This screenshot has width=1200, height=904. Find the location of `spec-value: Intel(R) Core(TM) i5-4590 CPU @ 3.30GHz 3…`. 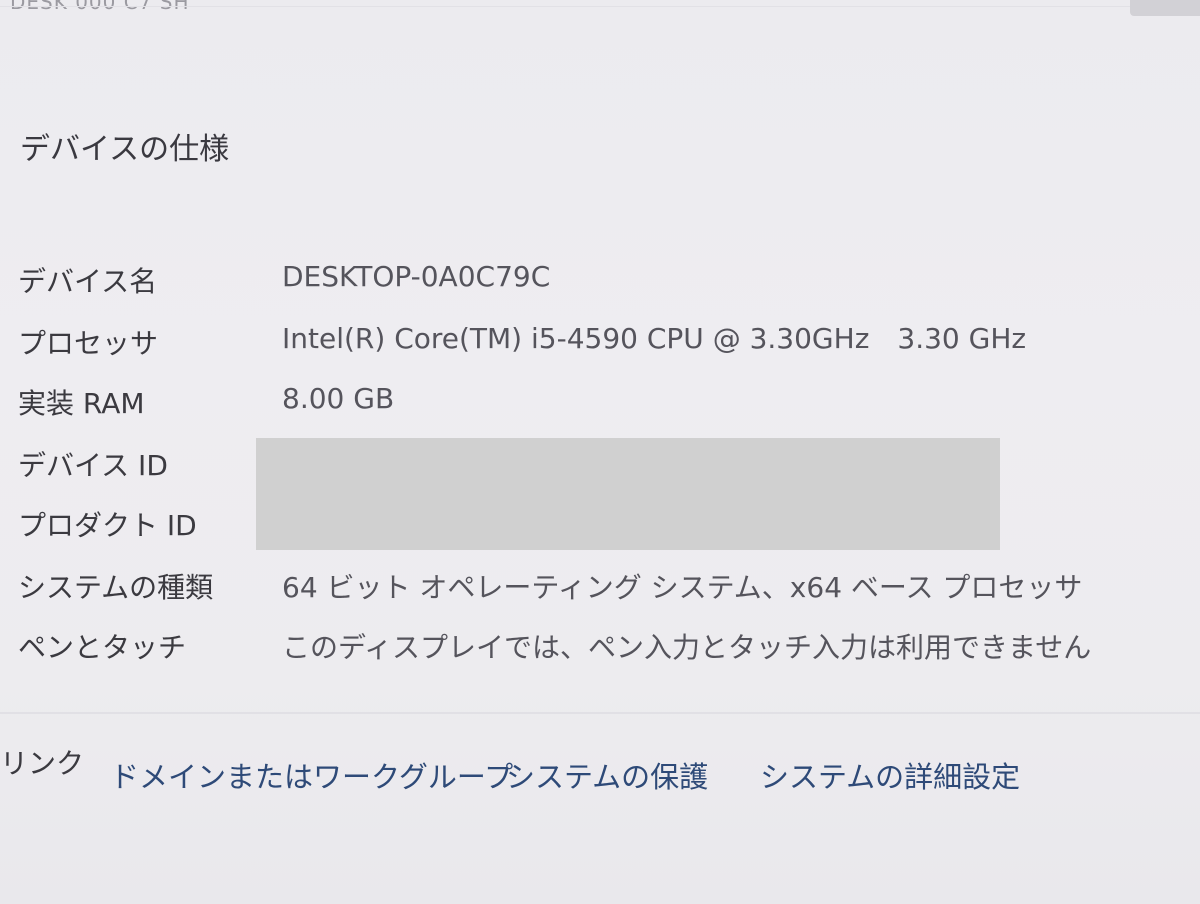

spec-value: Intel(R) Core(TM) i5-4590 CPU @ 3.30GHz 3… is located at coordinates (654, 338).